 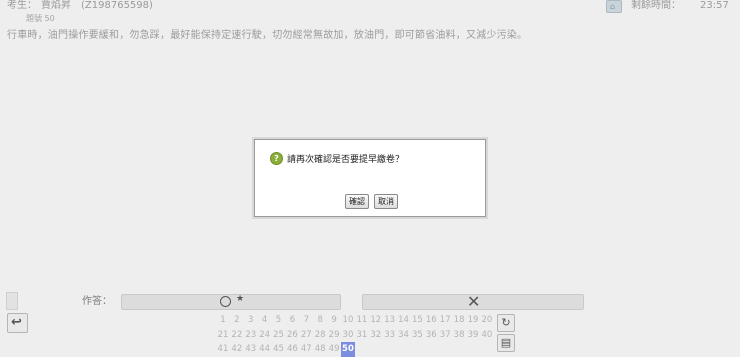 What do you see at coordinates (487, 320) in the screenshot?
I see `question-number-cell: 20` at bounding box center [487, 320].